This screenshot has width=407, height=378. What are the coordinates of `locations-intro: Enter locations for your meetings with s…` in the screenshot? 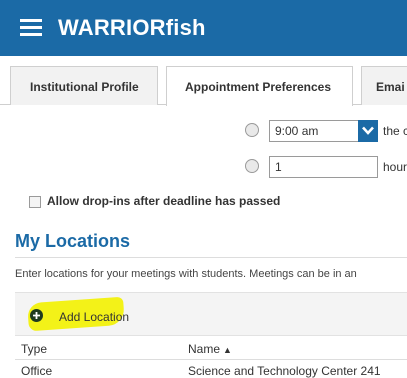 It's located at (186, 274).